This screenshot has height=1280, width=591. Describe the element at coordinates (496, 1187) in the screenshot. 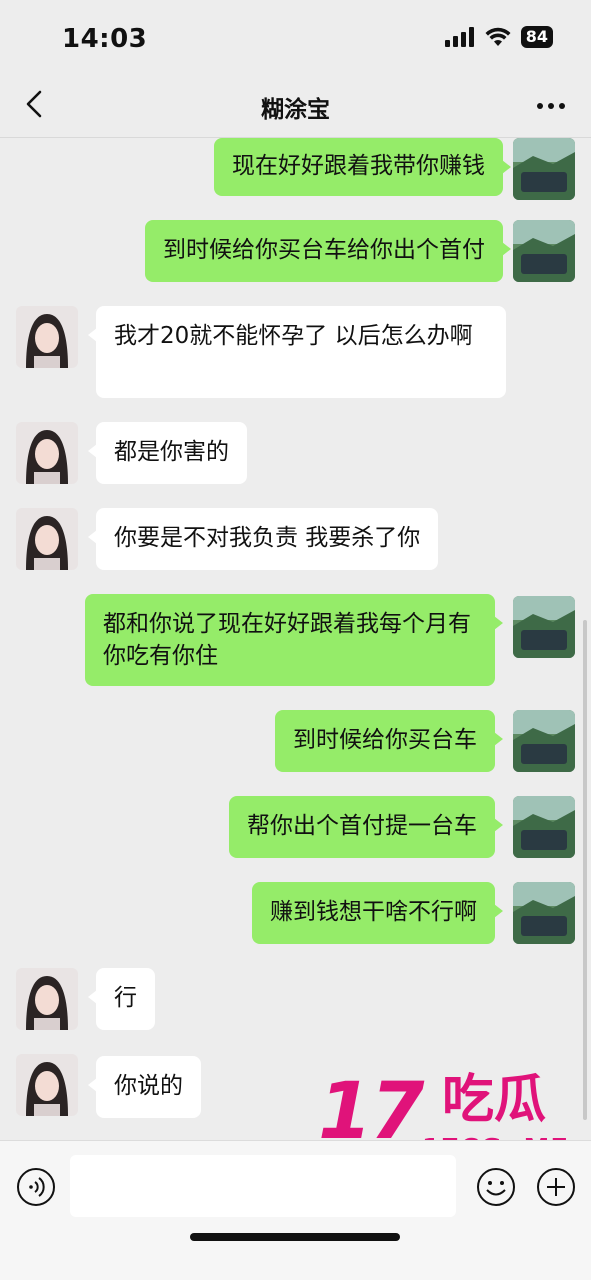

I see `emoji-icon` at that location.